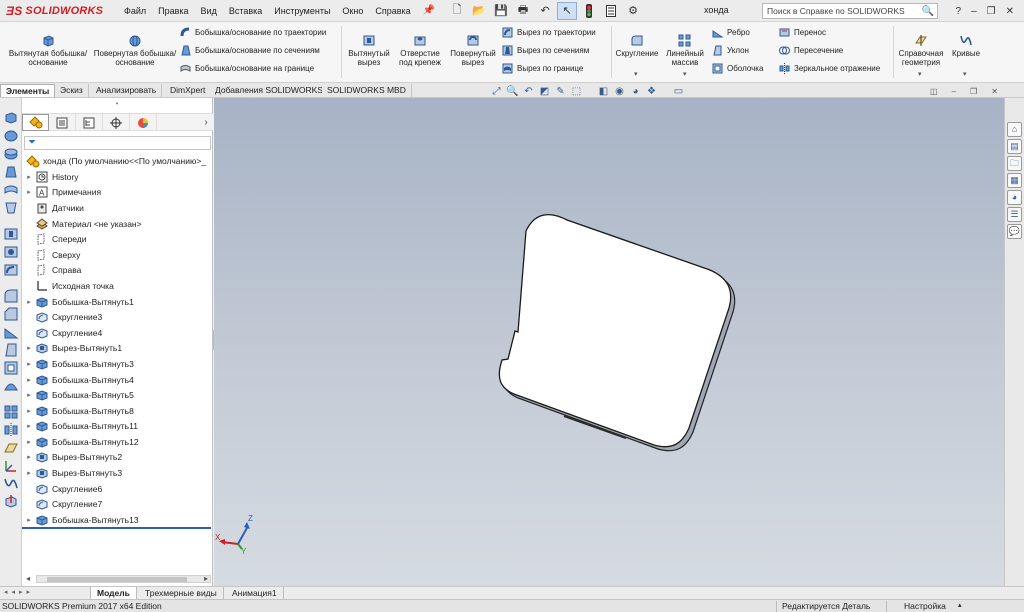 Image resolution: width=1024 pixels, height=612 pixels. What do you see at coordinates (392, 11) in the screenshot?
I see `menu-help: Справка` at bounding box center [392, 11].